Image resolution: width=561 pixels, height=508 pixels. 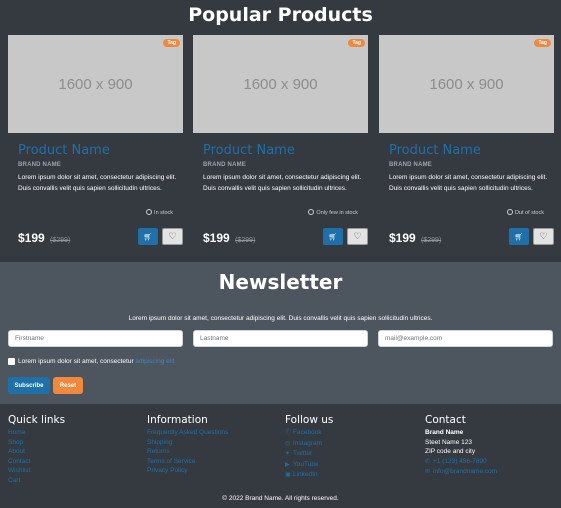 I want to click on twitter-icon: ✦, so click(x=288, y=454).